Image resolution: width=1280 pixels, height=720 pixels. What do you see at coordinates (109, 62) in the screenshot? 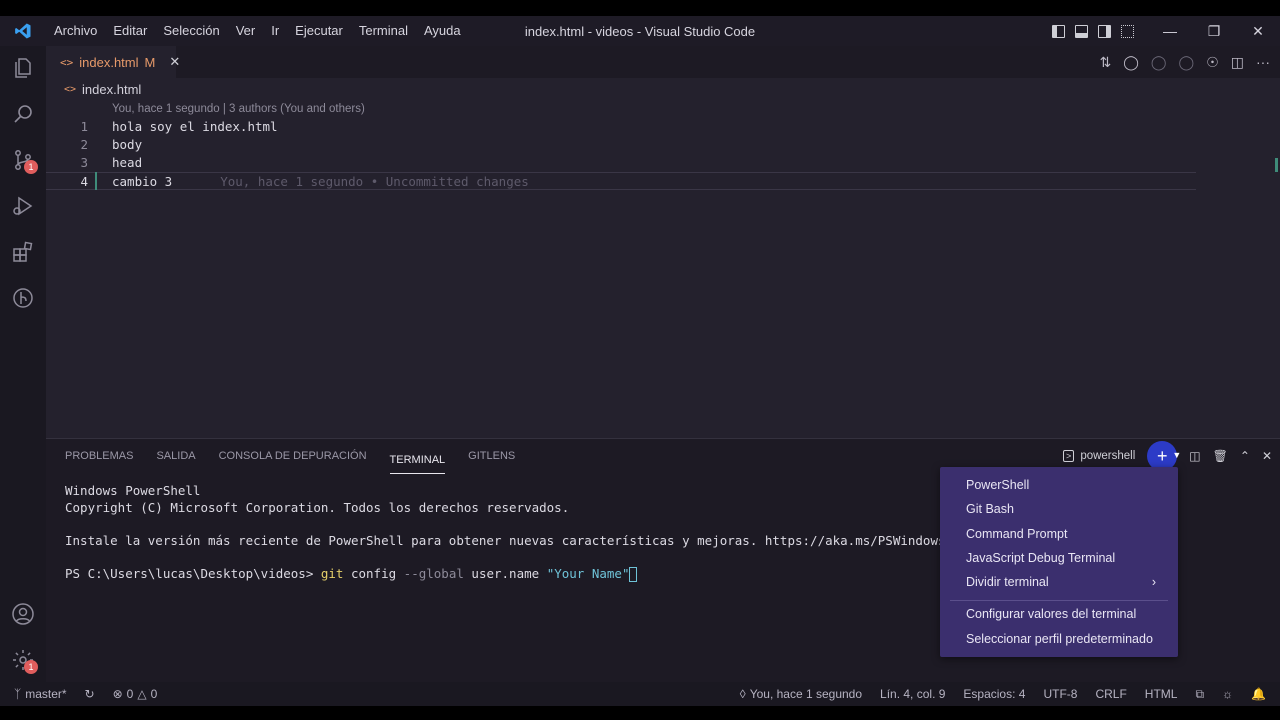
I see `tab-filename: index.html` at bounding box center [109, 62].